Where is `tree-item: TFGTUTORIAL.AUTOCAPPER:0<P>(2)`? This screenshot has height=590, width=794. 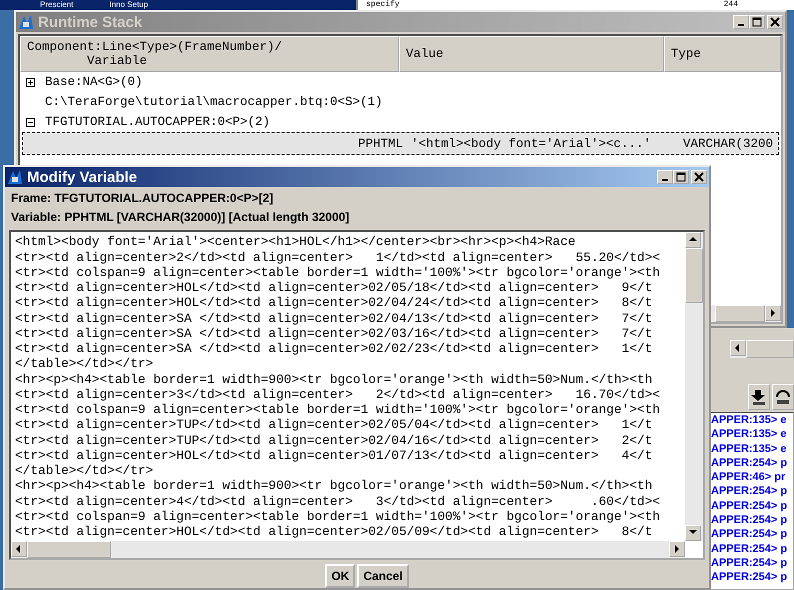 tree-item: TFGTUTORIAL.AUTOCAPPER:0<P>(2) is located at coordinates (157, 122).